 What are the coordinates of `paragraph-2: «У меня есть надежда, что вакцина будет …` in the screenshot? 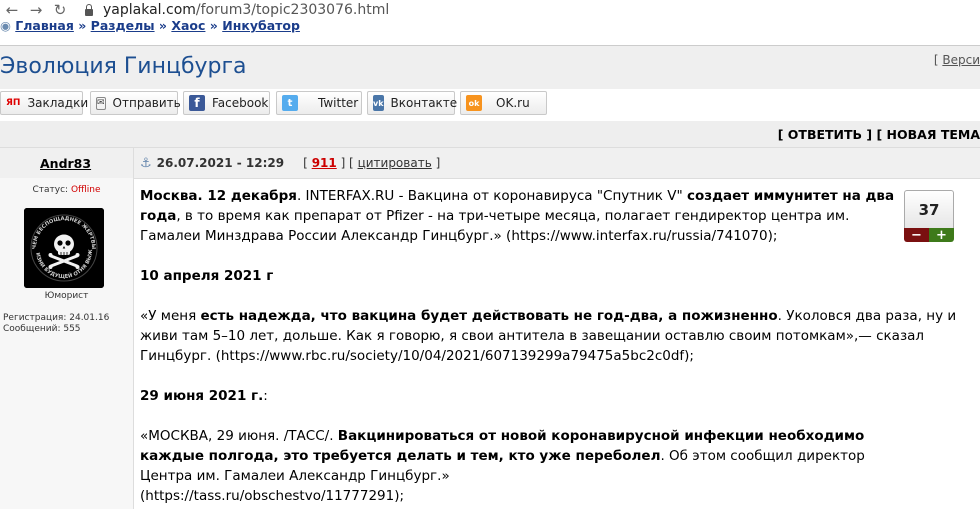 It's located at (548, 336).